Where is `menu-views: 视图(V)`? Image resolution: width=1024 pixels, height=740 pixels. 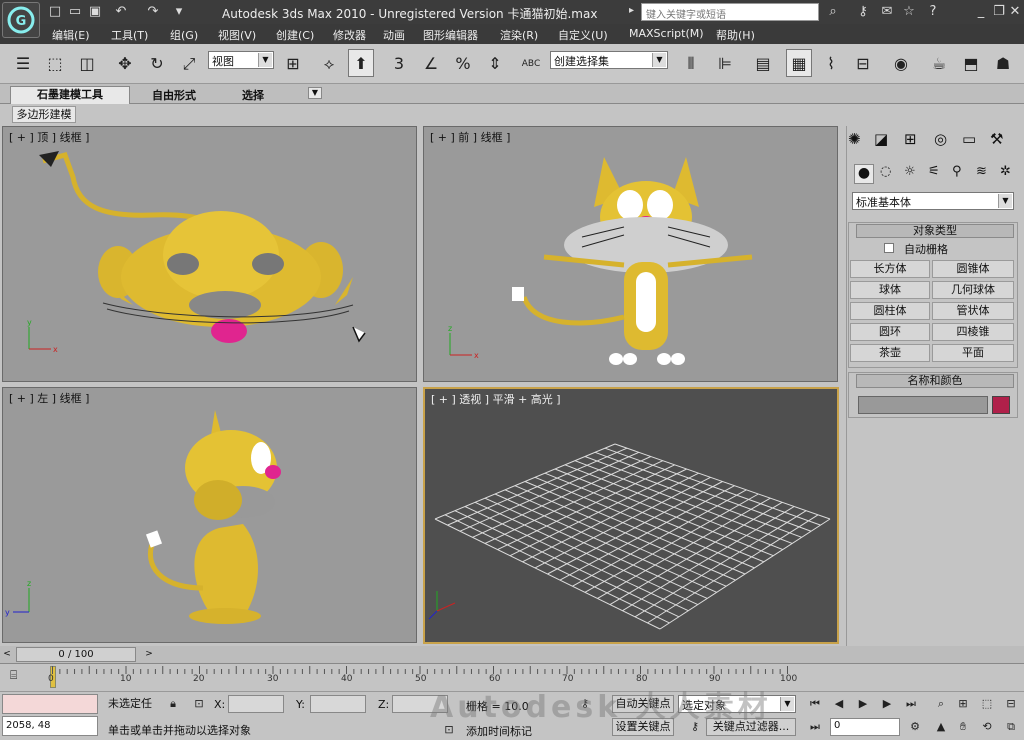 menu-views: 视图(V) is located at coordinates (237, 35).